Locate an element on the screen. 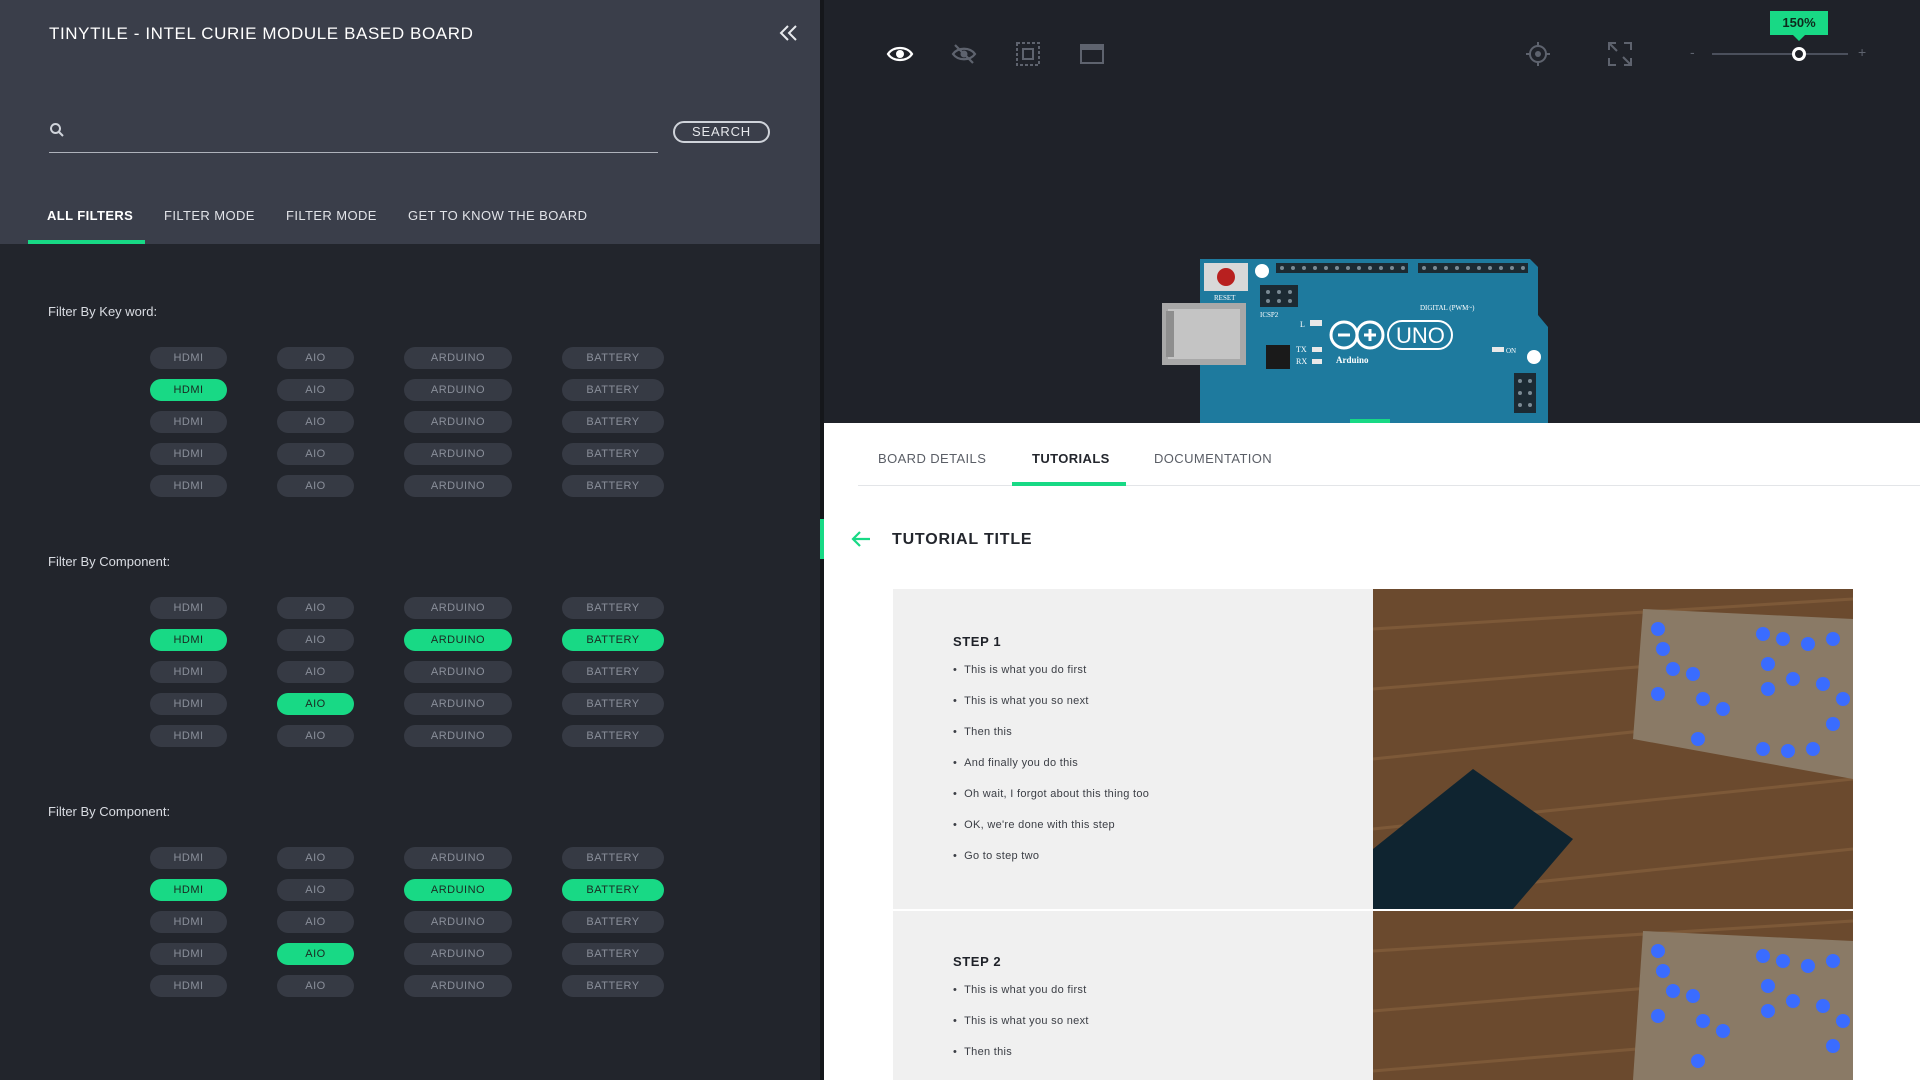 The height and width of the screenshot is (1080, 1920). reset-label: RESET is located at coordinates (1225, 298).